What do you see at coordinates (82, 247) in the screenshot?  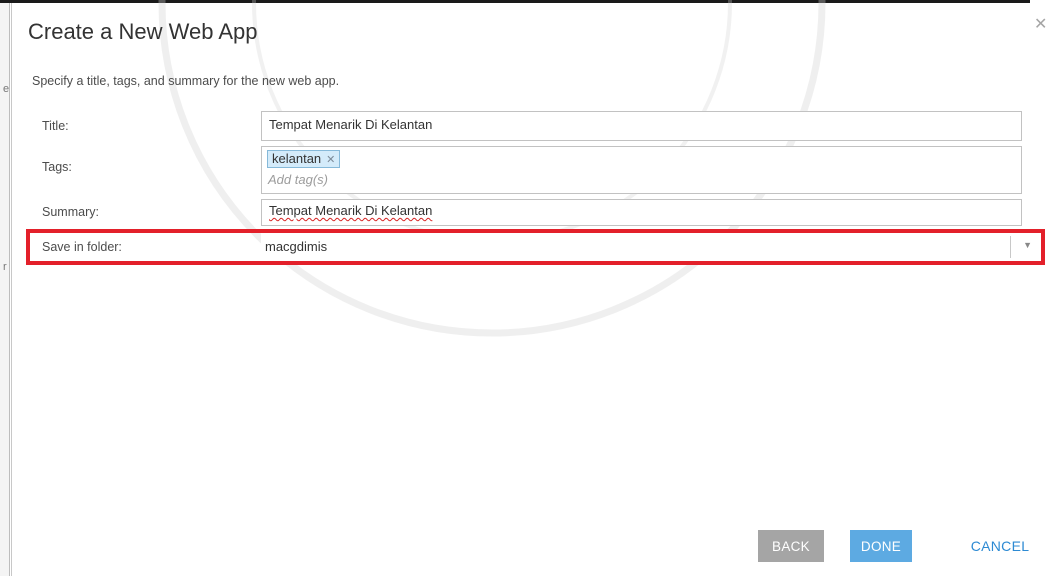 I see `save-folder-label: Save in folder:` at bounding box center [82, 247].